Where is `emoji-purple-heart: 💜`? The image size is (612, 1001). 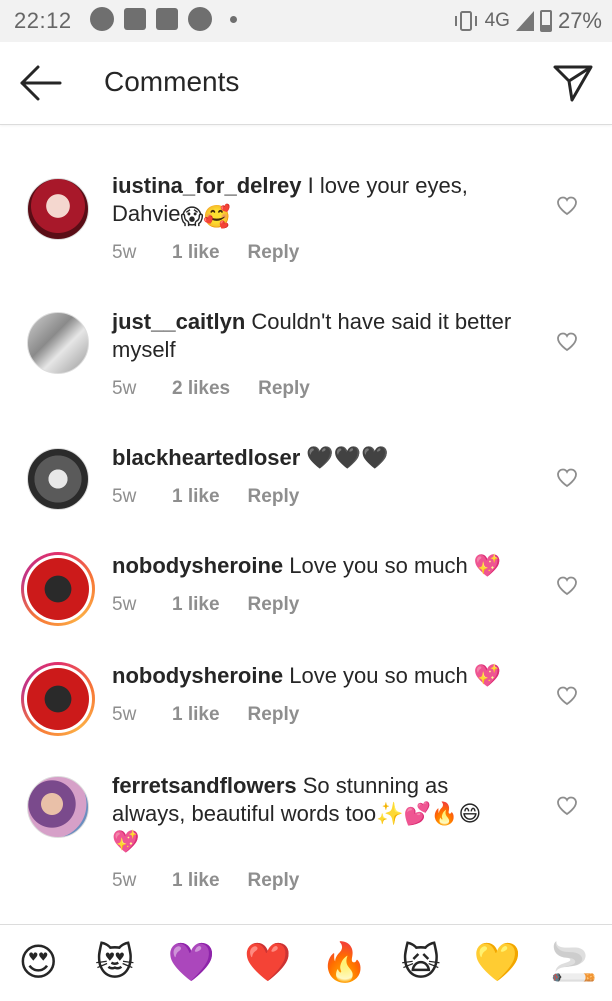
emoji-purple-heart: 💜 is located at coordinates (191, 963).